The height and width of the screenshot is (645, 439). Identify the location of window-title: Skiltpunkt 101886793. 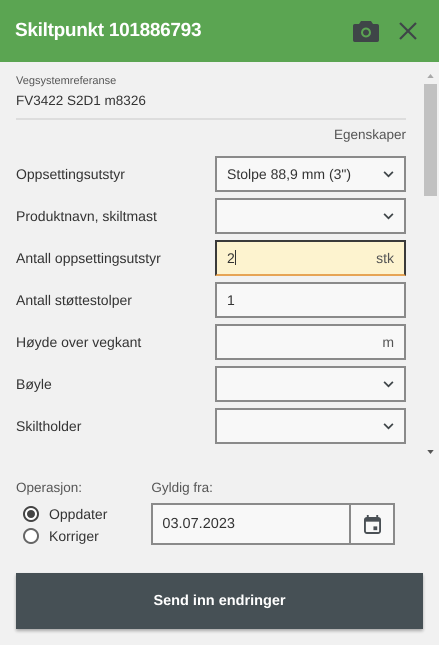
(108, 31).